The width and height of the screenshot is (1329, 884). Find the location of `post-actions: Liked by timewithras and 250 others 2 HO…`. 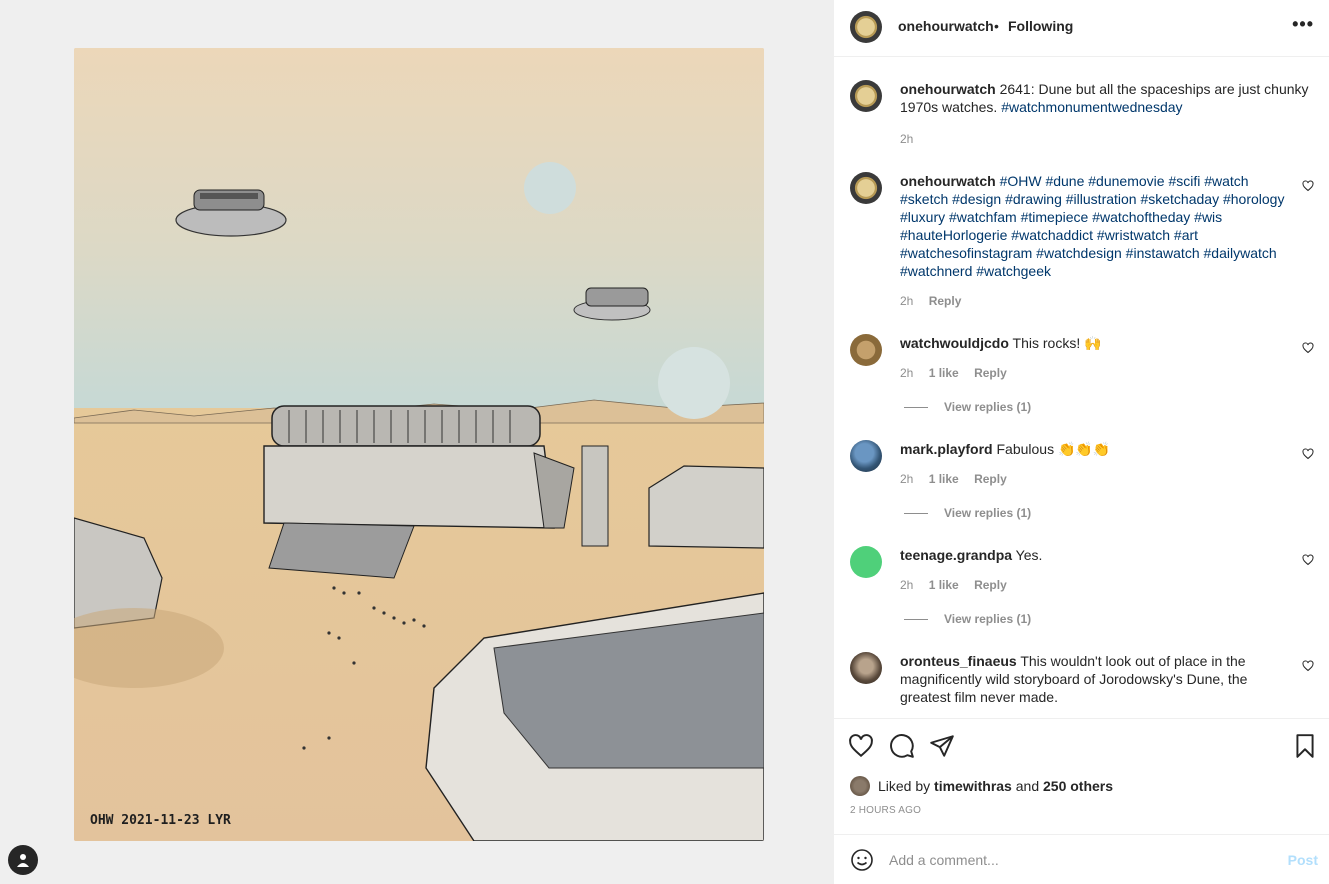

post-actions: Liked by timewithras and 250 others 2 HO… is located at coordinates (1081, 775).